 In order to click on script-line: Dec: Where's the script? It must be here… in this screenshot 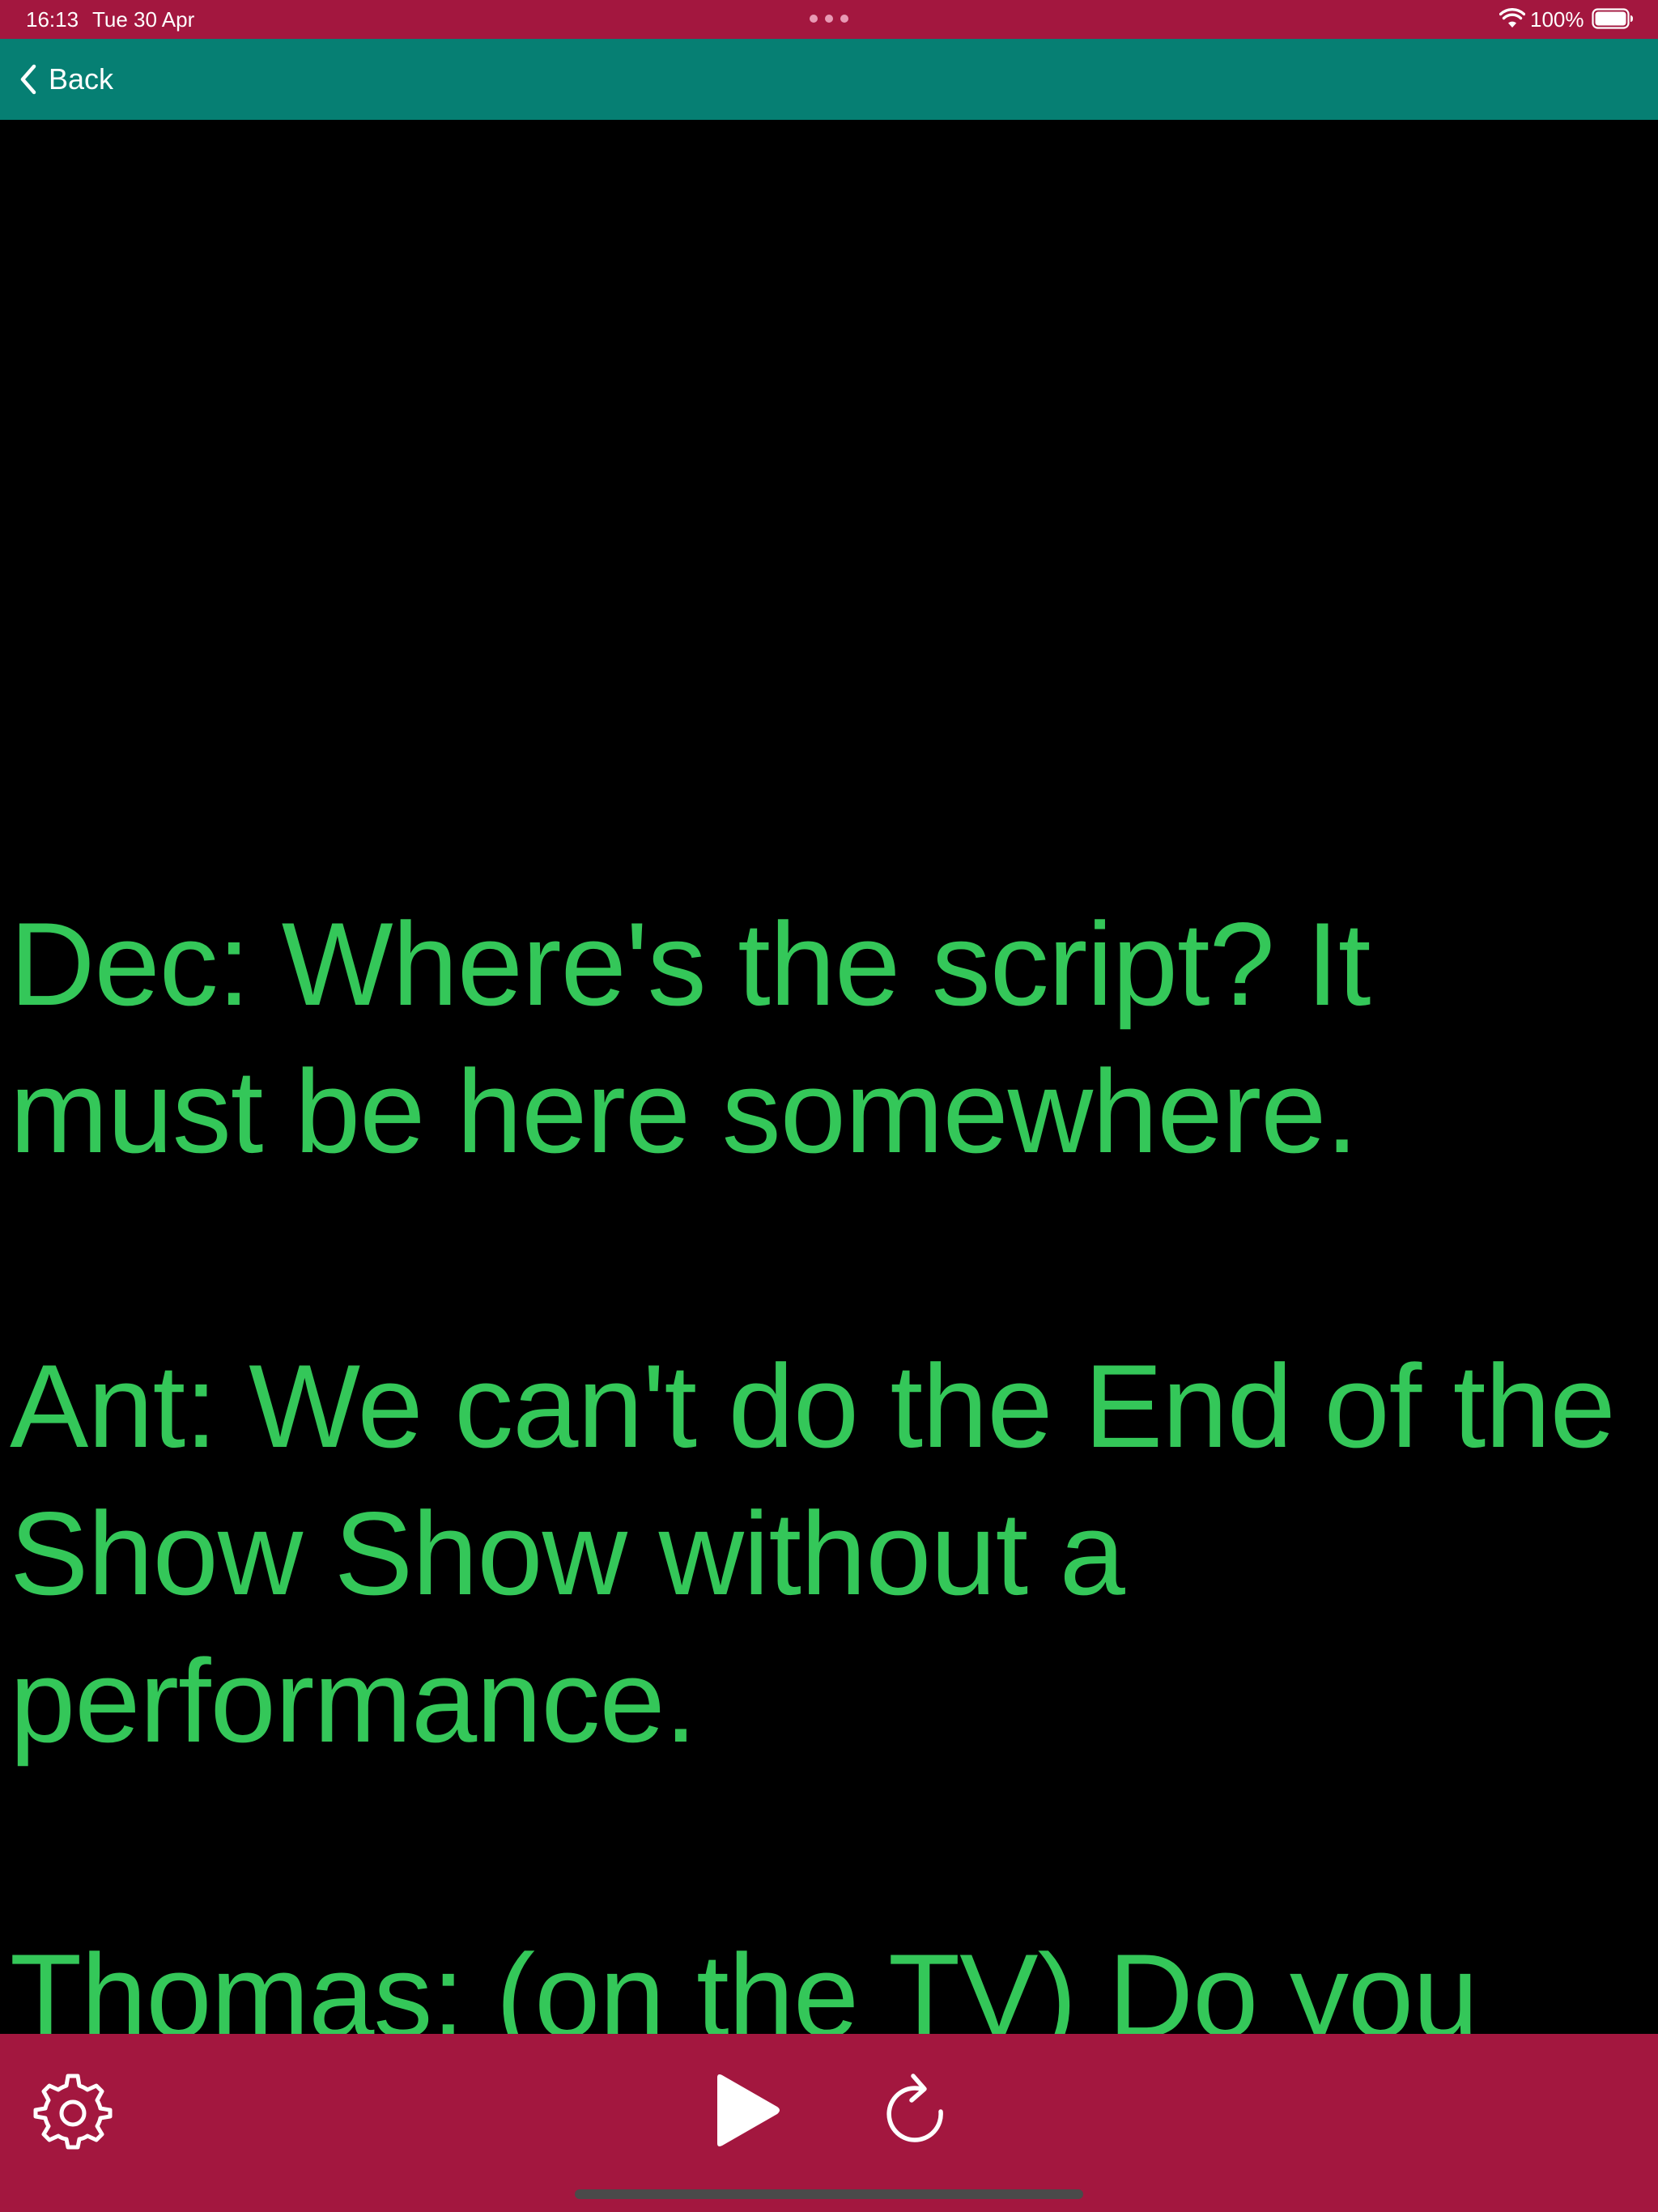, I will do `click(690, 1037)`.